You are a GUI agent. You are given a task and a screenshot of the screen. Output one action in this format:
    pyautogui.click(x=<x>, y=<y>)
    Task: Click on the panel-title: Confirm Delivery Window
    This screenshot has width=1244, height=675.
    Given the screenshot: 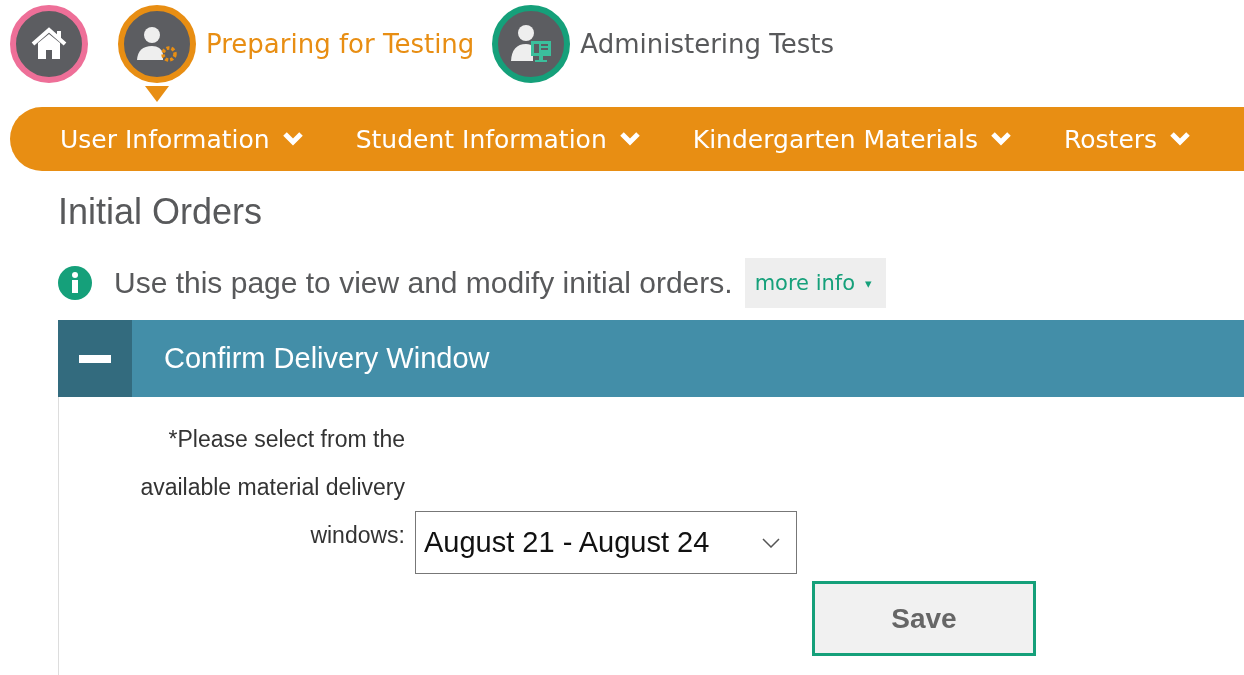 What is the action you would take?
    pyautogui.click(x=327, y=358)
    